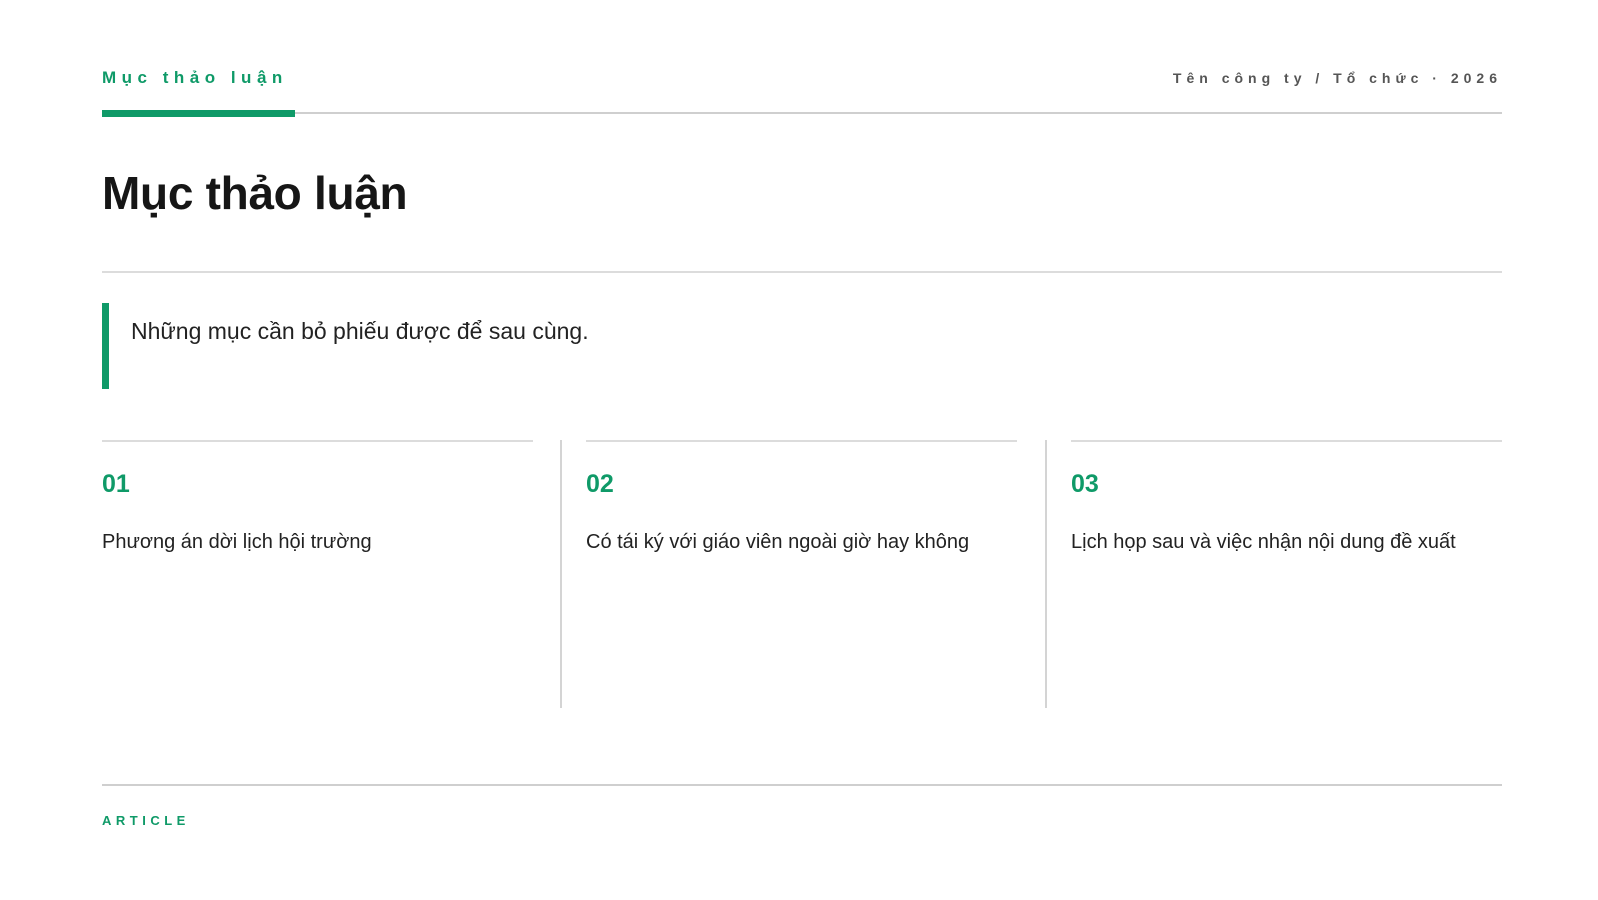 This screenshot has height=900, width=1598. What do you see at coordinates (116, 484) in the screenshot?
I see `item-number: 01` at bounding box center [116, 484].